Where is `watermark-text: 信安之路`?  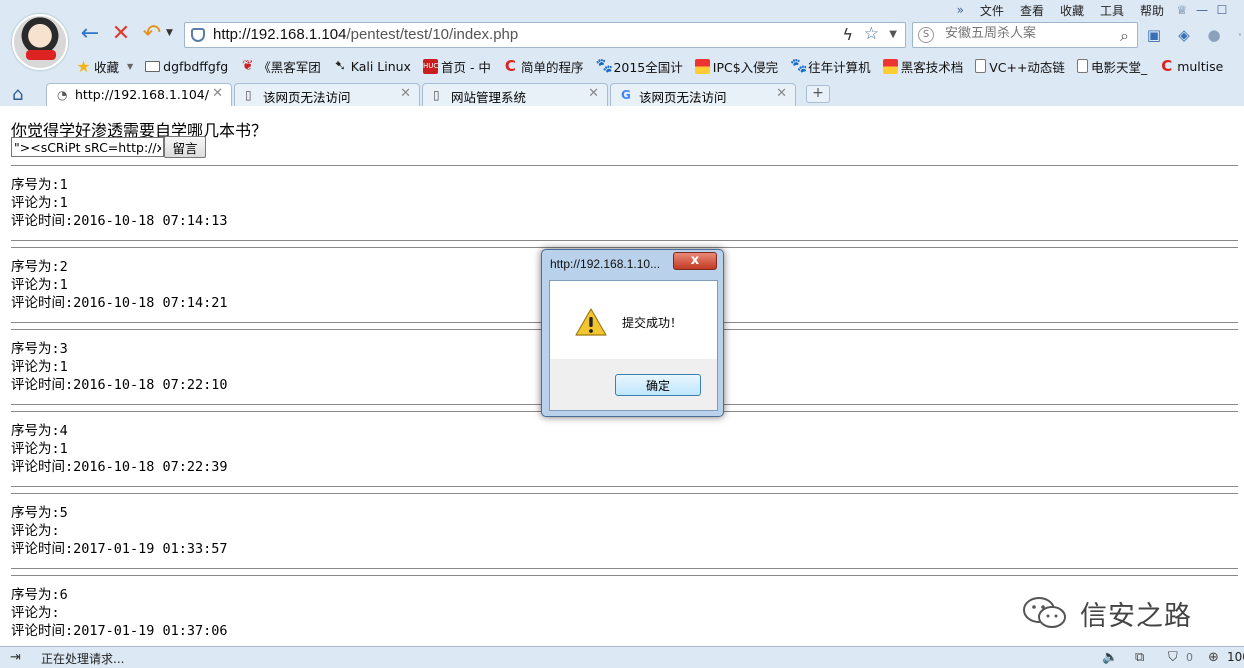
watermark-text: 信安之路 is located at coordinates (1136, 616).